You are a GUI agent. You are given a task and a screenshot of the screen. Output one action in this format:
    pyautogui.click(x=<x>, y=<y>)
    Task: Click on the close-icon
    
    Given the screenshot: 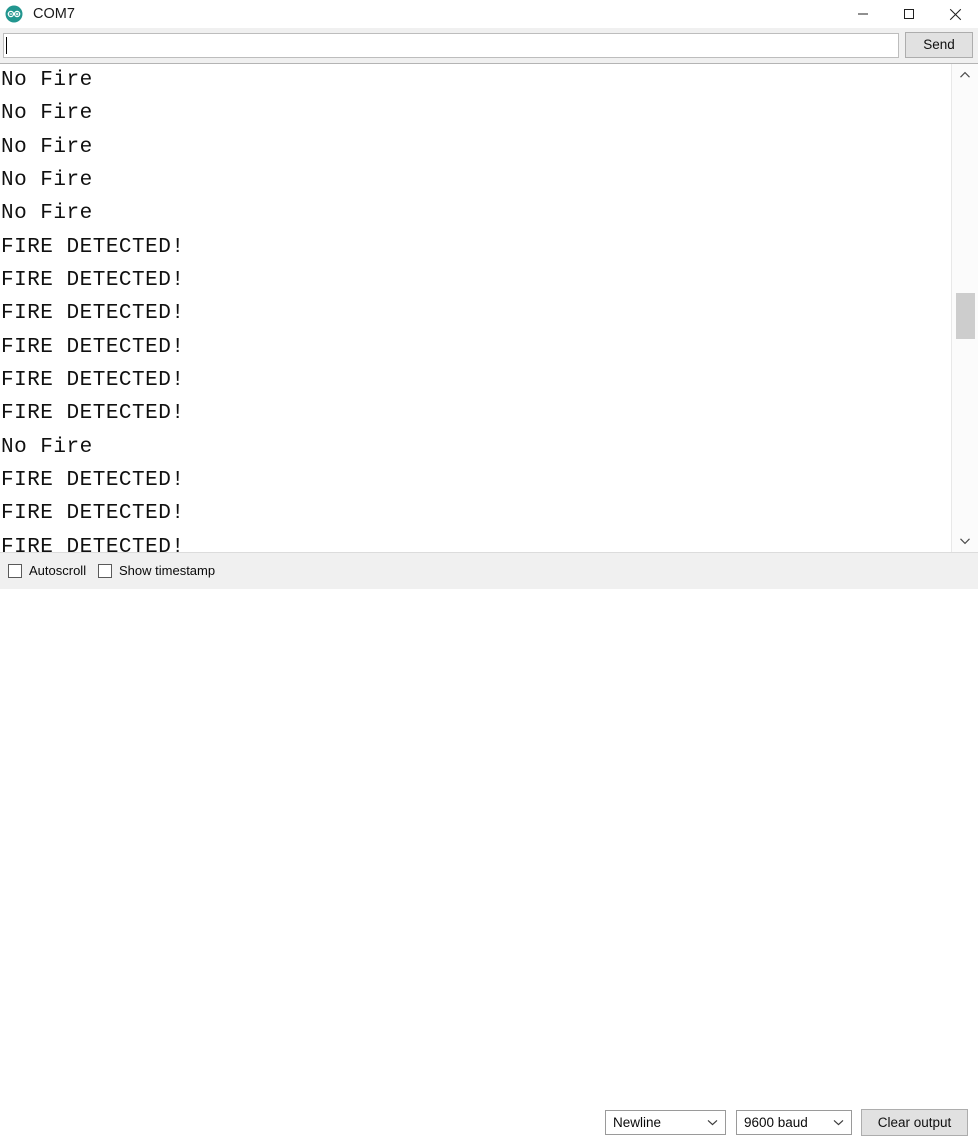 What is the action you would take?
    pyautogui.click(x=955, y=14)
    